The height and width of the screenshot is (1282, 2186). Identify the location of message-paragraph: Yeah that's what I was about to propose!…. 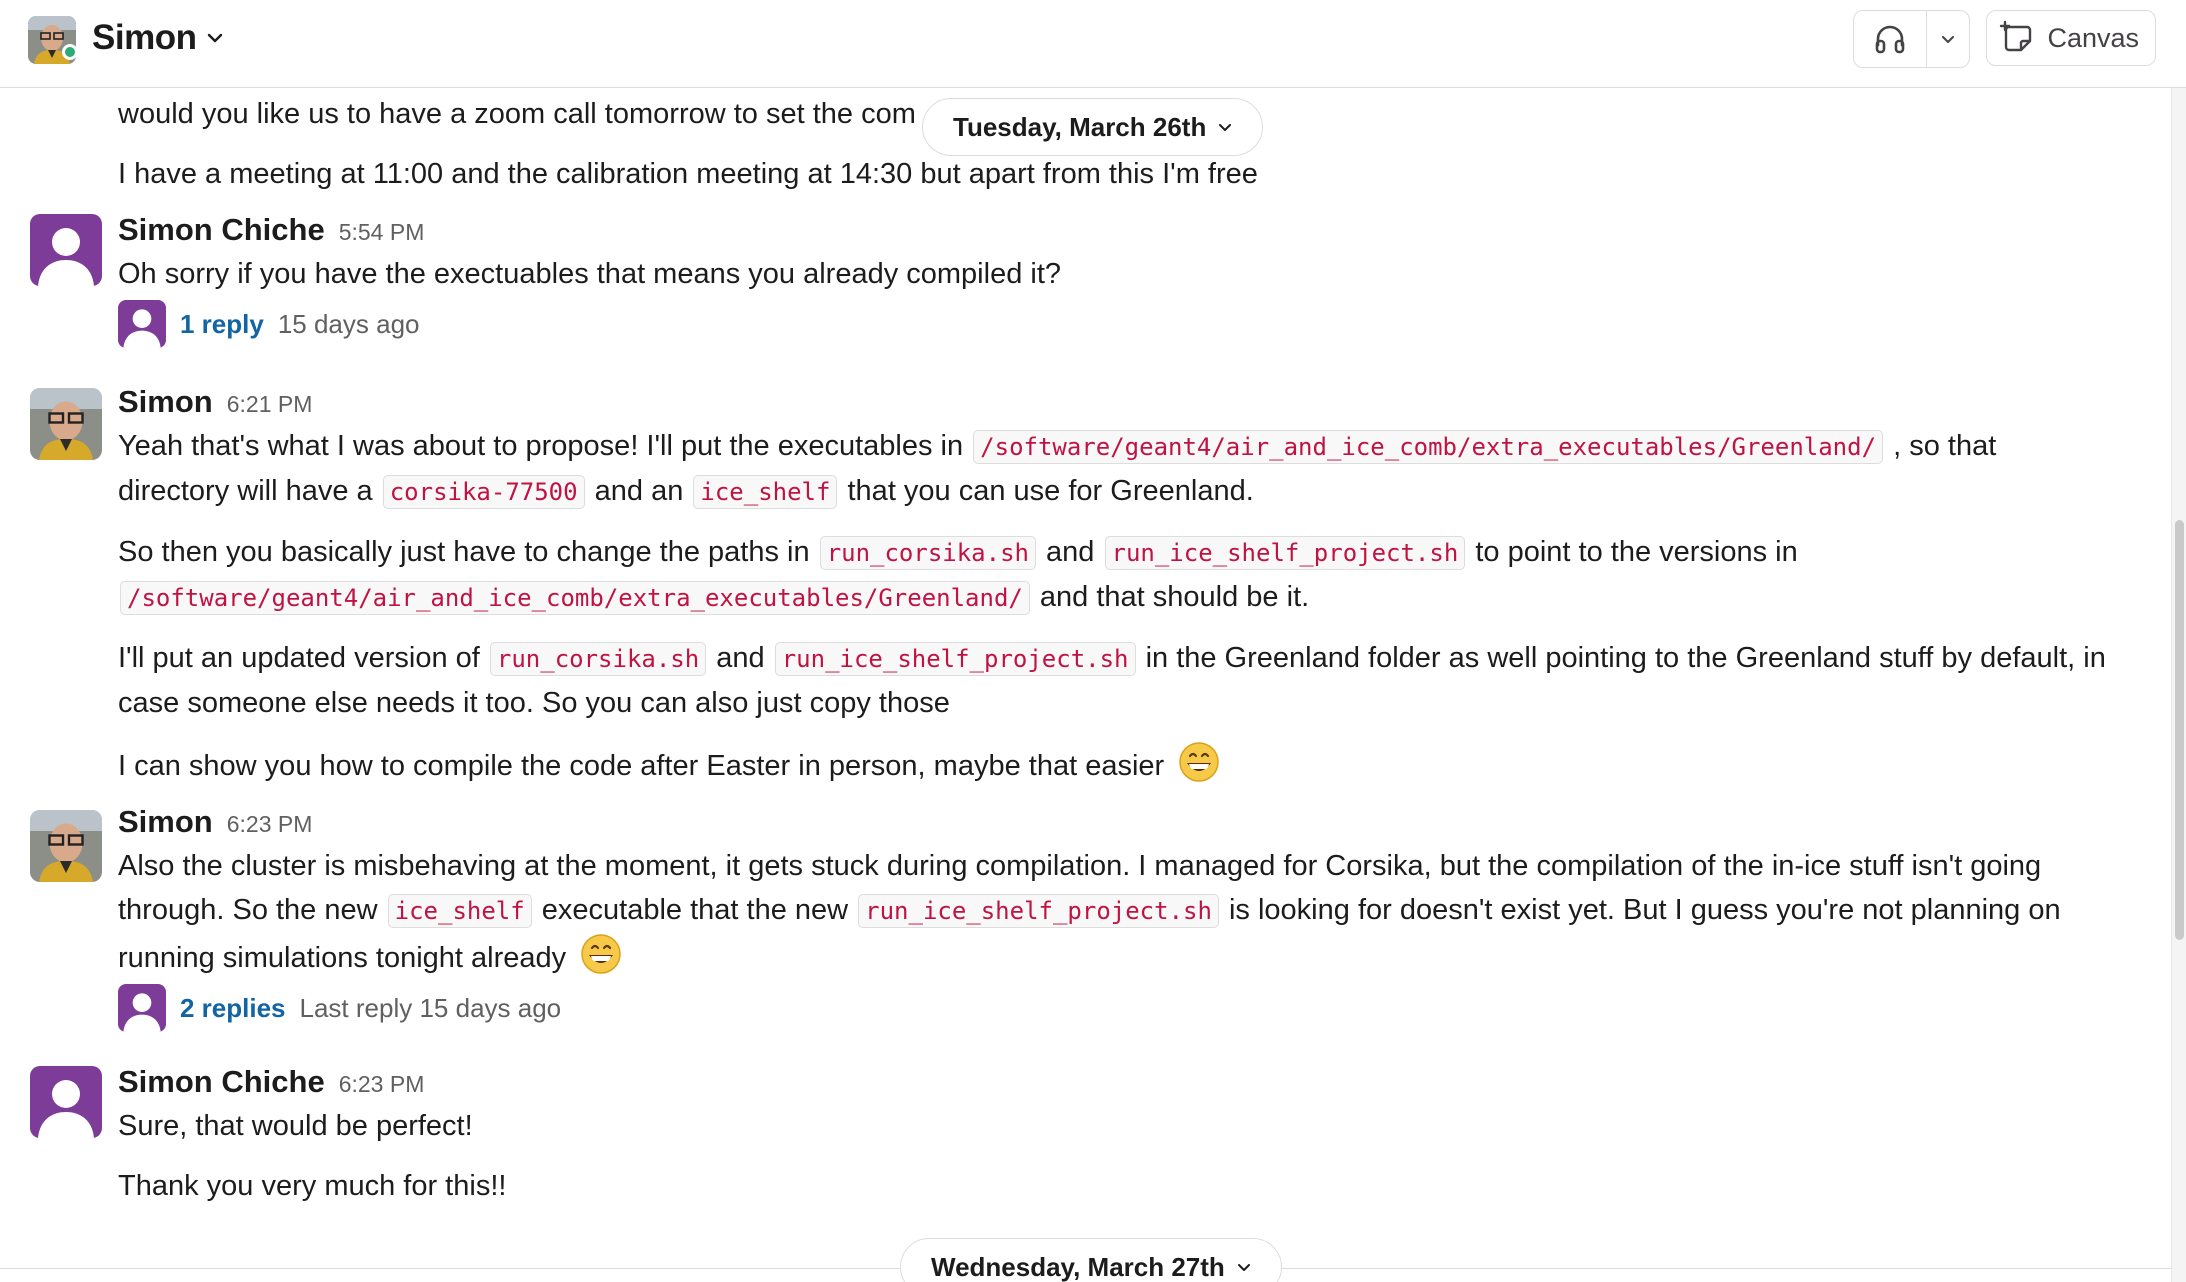
(1115, 469).